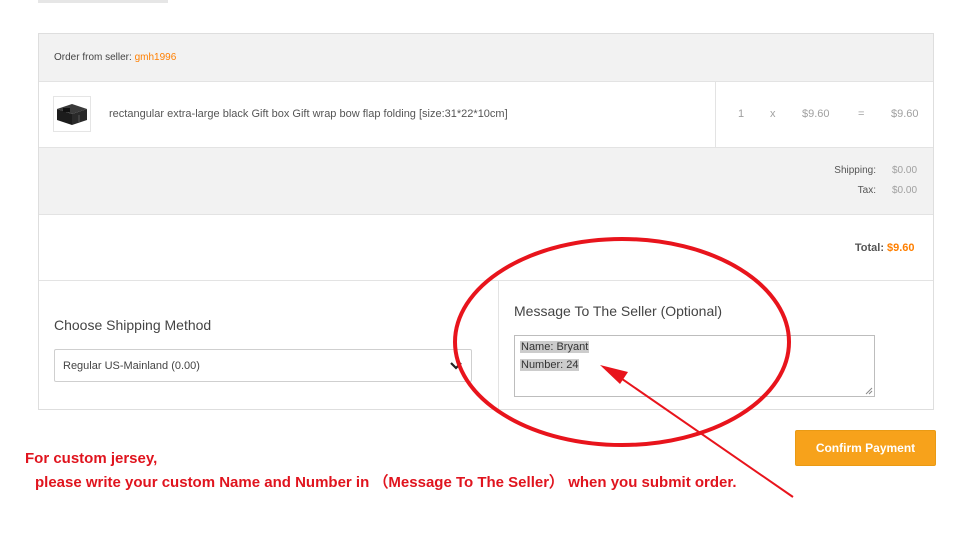  What do you see at coordinates (741, 114) in the screenshot?
I see `item-quantity: 1` at bounding box center [741, 114].